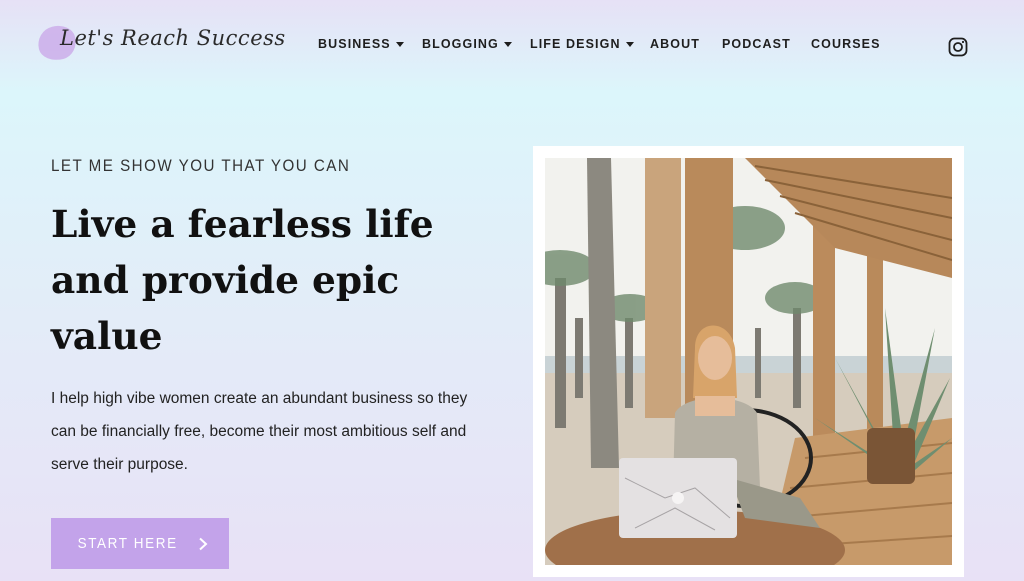 The width and height of the screenshot is (1024, 581). Describe the element at coordinates (476, 44) in the screenshot. I see `nav-item-blogging: BLOGGING` at that location.